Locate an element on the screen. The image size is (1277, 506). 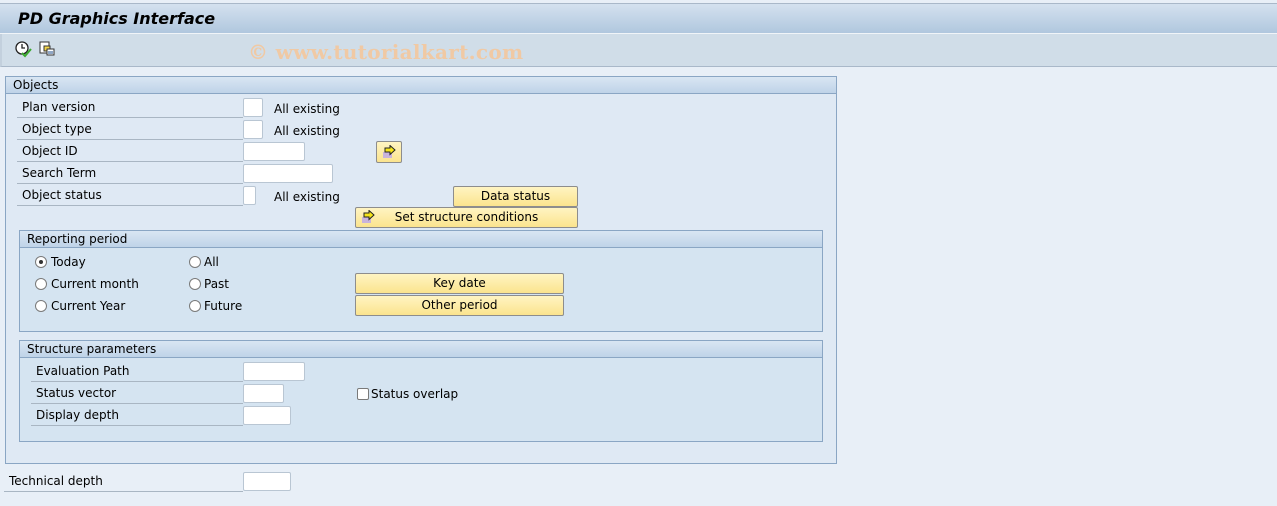
object-type-text: All existing is located at coordinates (307, 131).